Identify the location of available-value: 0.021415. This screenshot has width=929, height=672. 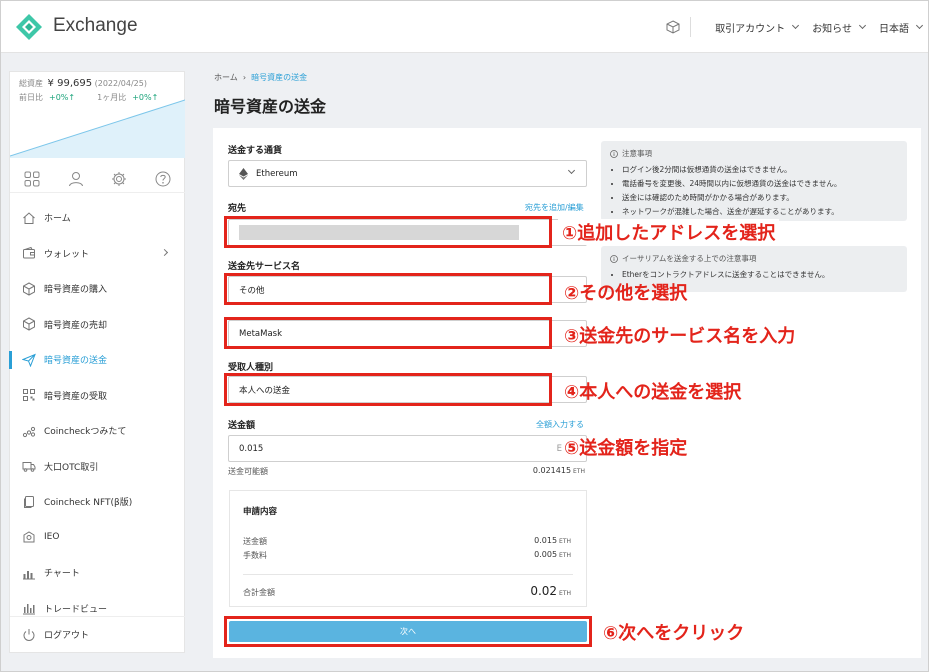
(552, 470).